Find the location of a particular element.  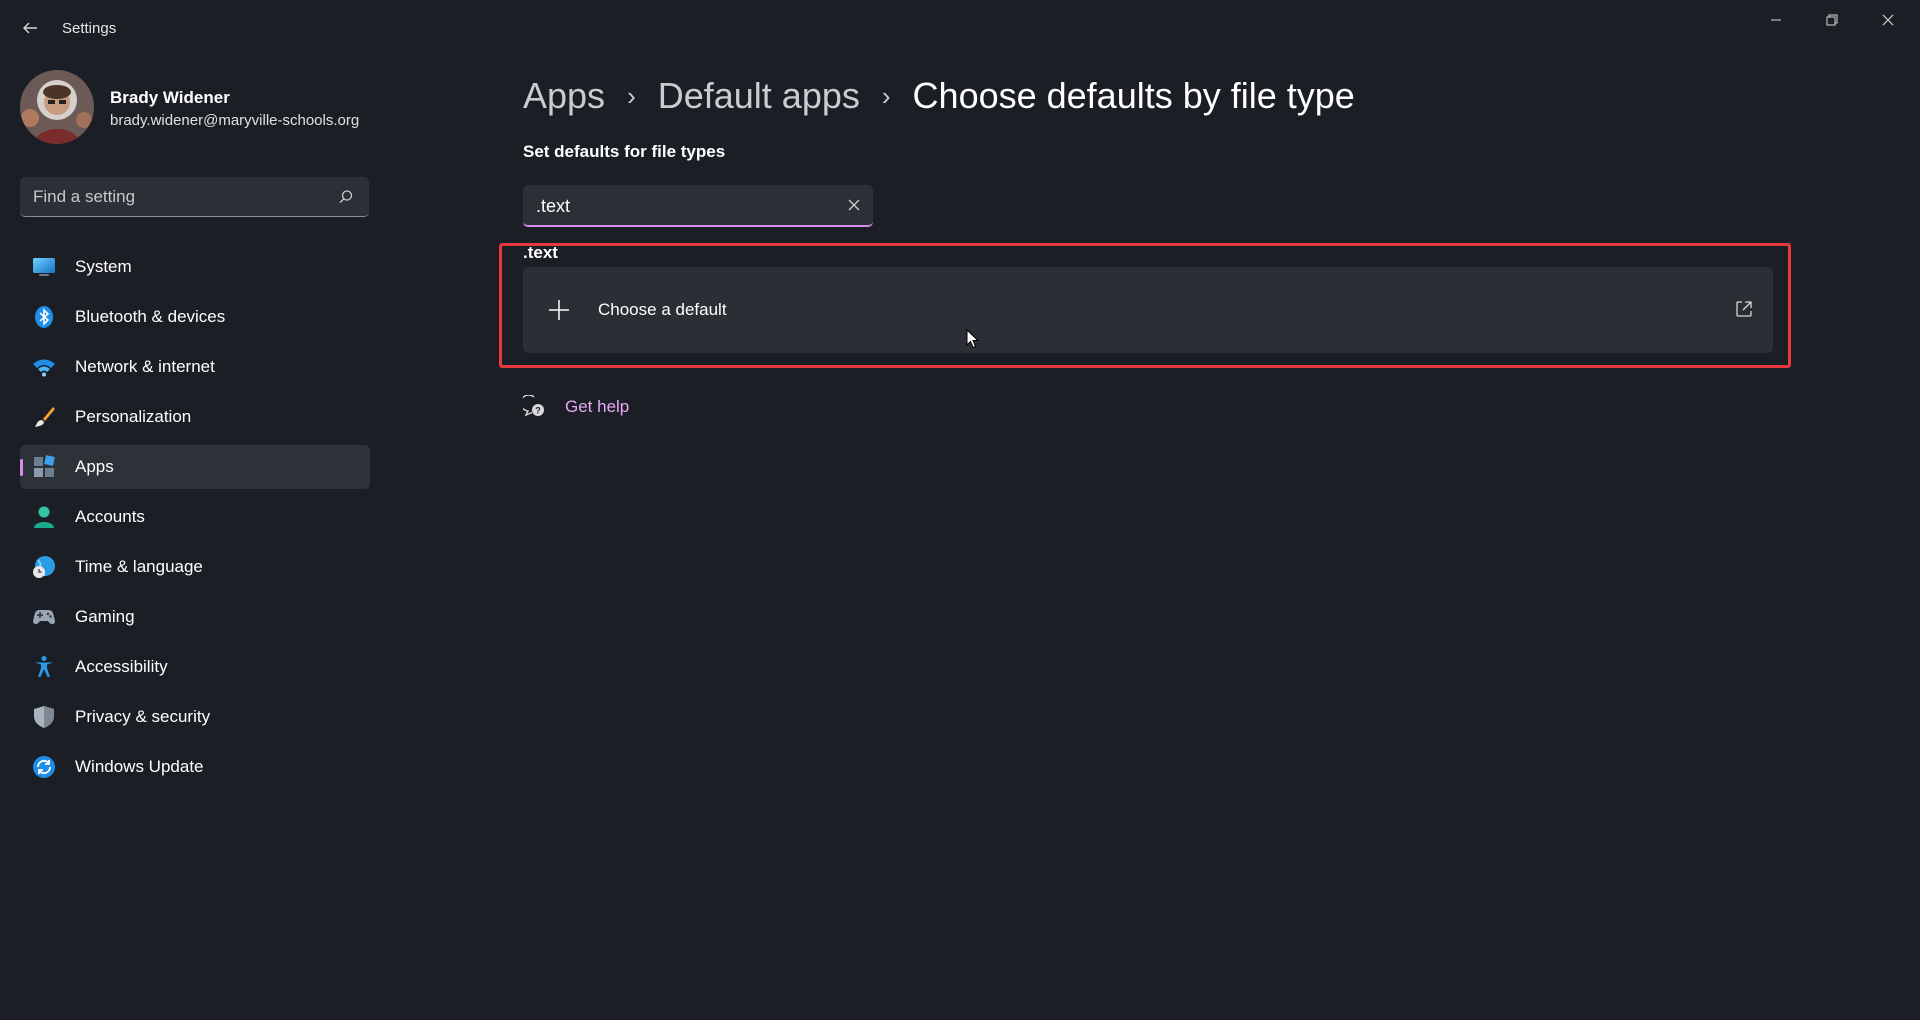

back-button is located at coordinates (30, 28).